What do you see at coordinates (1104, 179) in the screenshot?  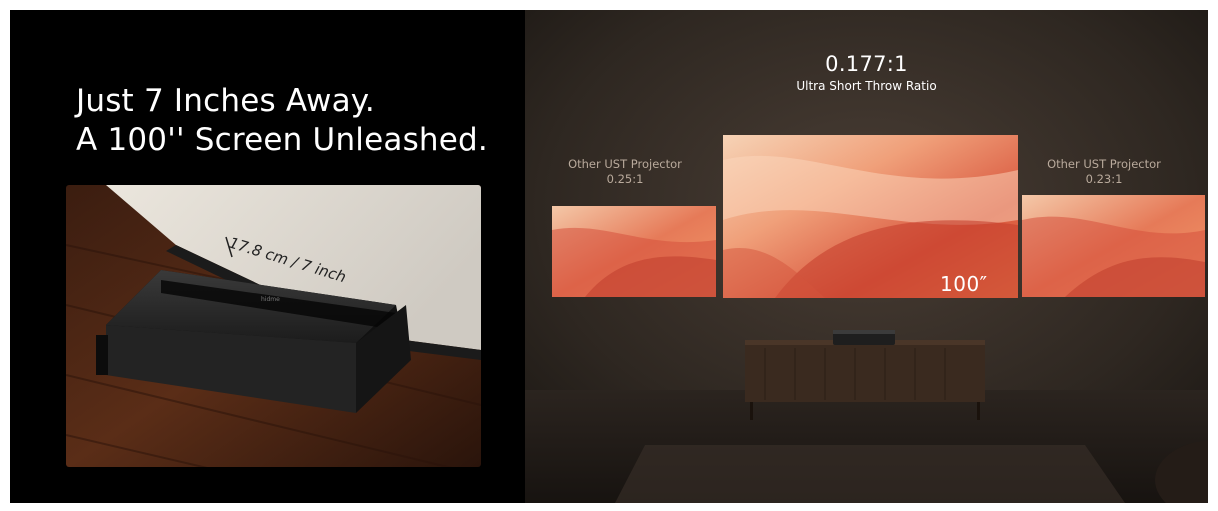 I see `right-projector-ratio: 0.23:1` at bounding box center [1104, 179].